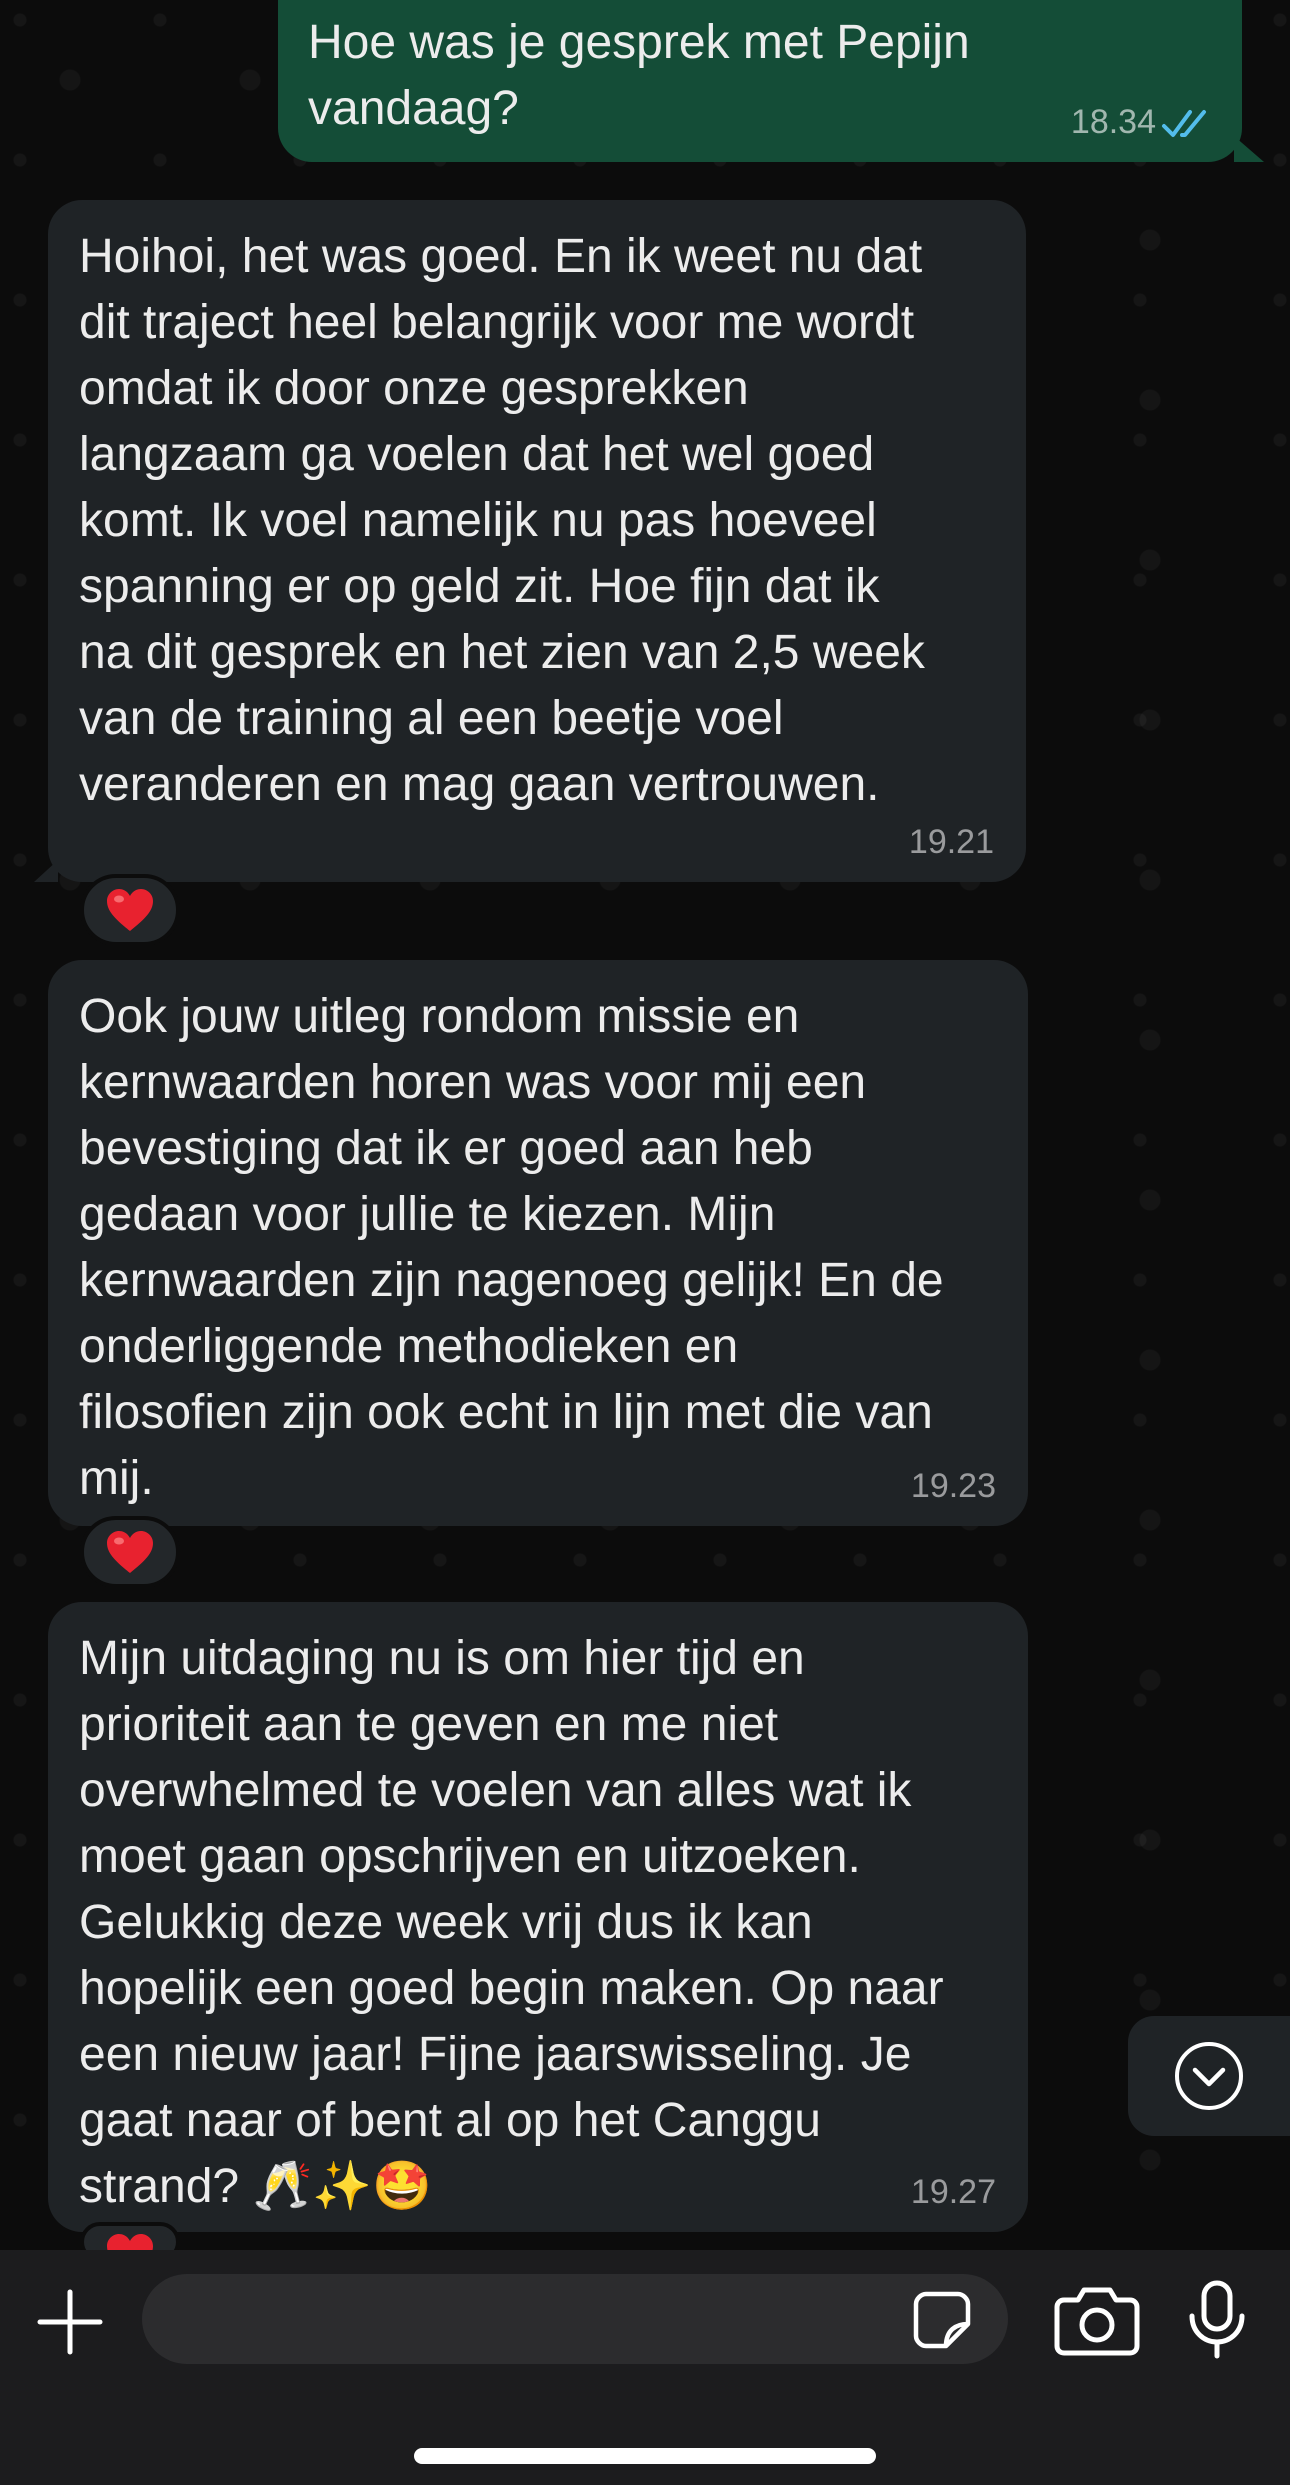  Describe the element at coordinates (1113, 122) in the screenshot. I see `message-time: 18.34` at that location.